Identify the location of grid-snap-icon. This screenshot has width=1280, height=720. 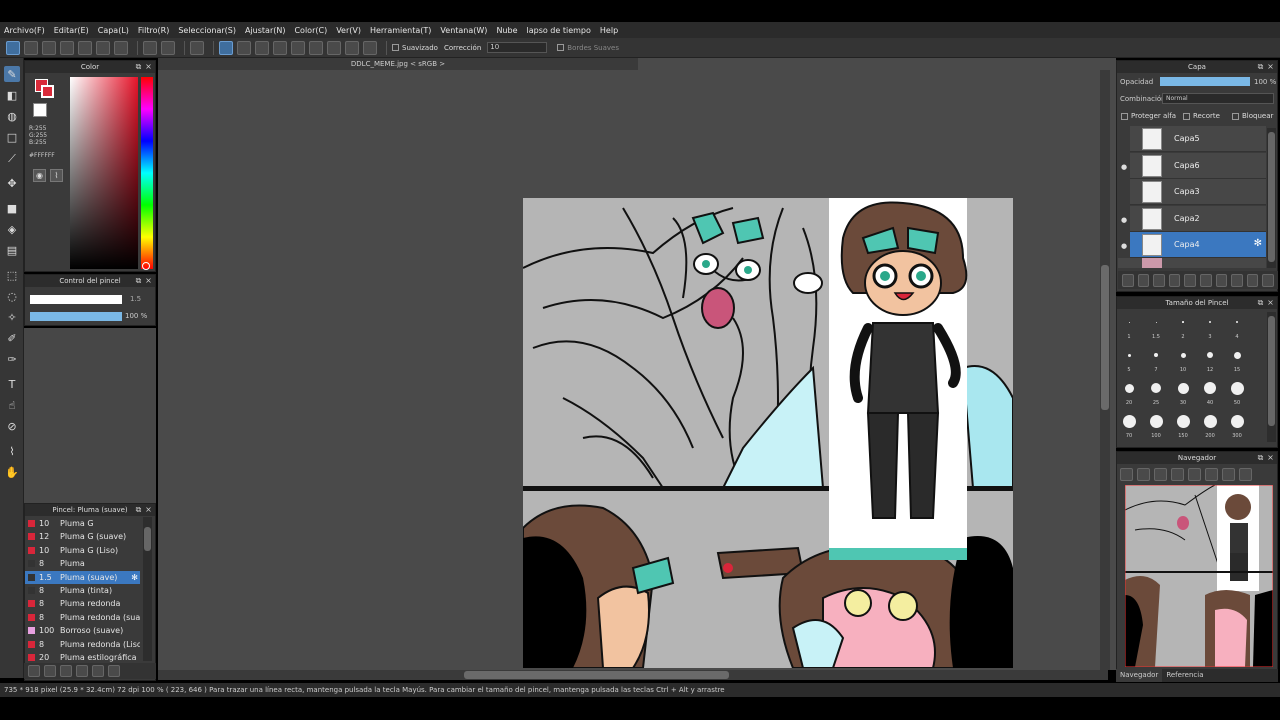
(280, 47).